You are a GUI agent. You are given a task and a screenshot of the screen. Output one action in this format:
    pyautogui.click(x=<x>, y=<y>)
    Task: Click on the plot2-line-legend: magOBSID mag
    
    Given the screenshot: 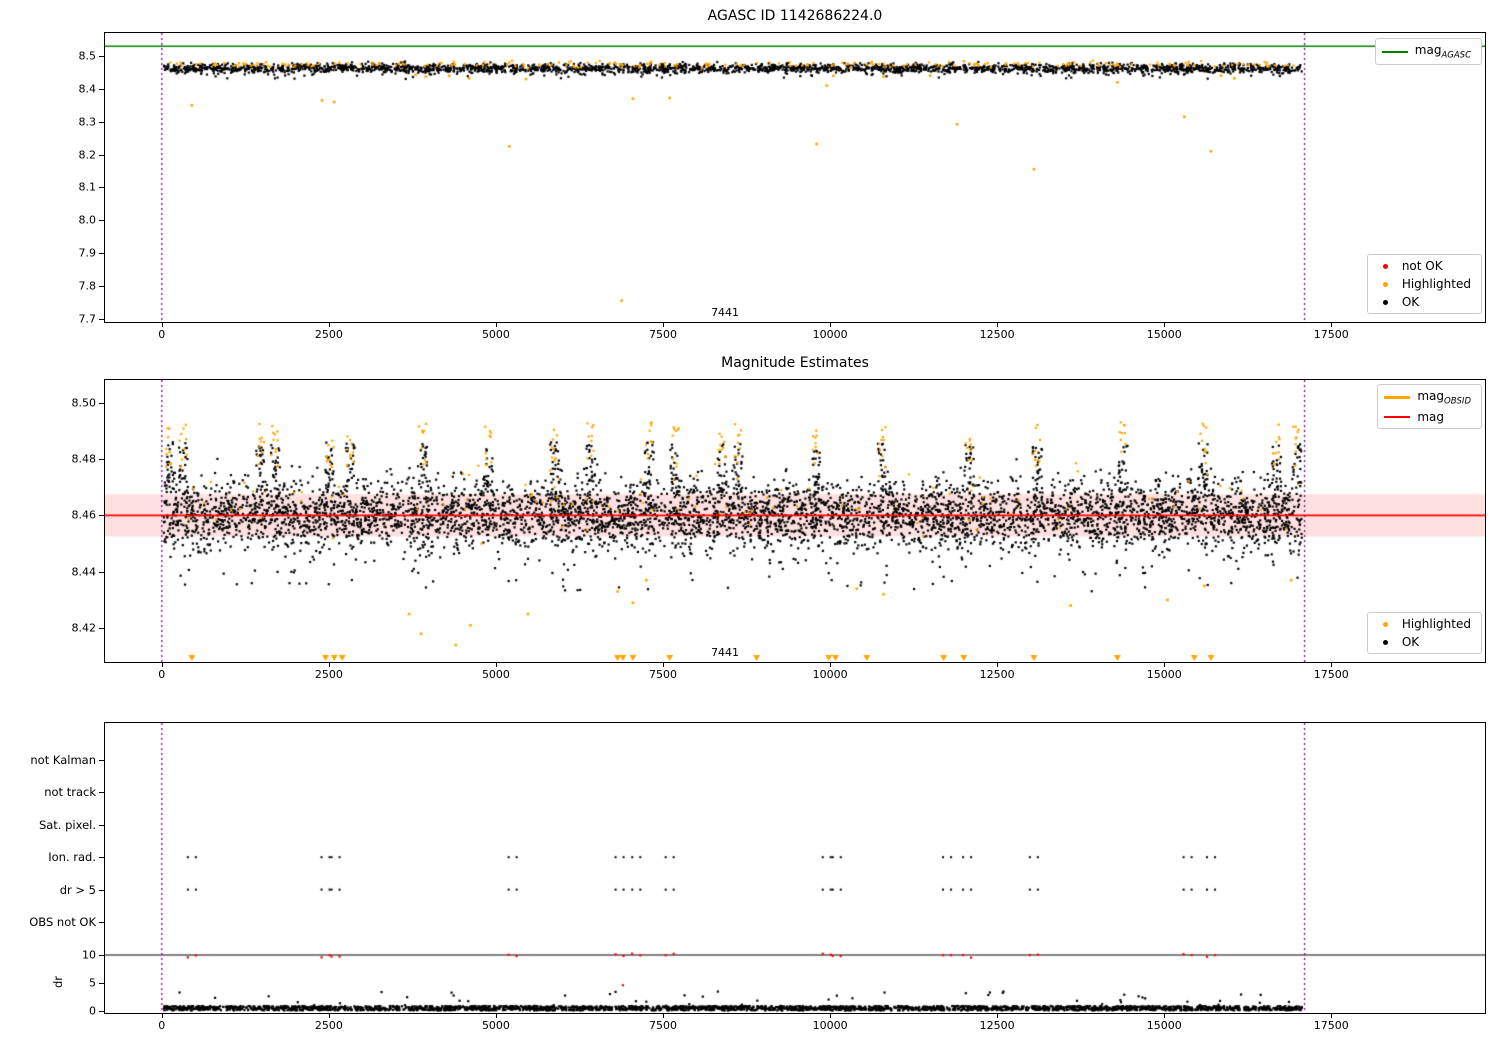 What is the action you would take?
    pyautogui.click(x=1429, y=407)
    